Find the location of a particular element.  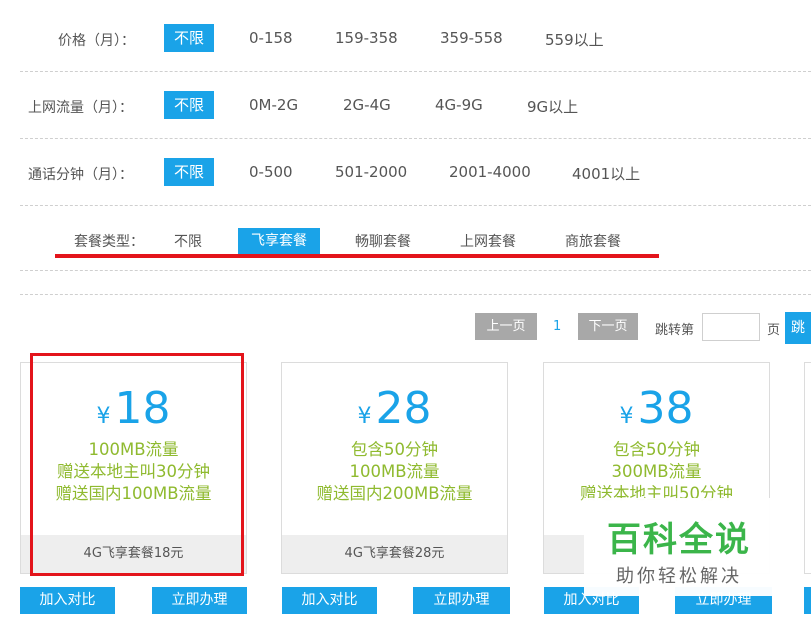

watermark-subtitle: 助你轻松解决 is located at coordinates (679, 576).